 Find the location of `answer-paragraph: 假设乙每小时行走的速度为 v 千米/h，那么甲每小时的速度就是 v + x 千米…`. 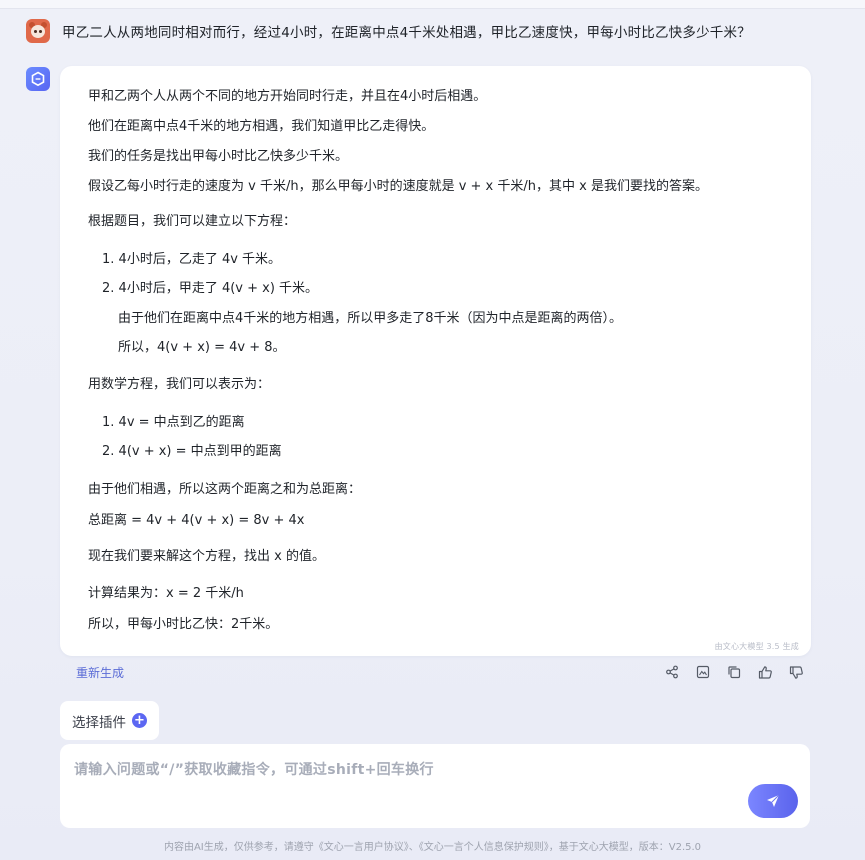

answer-paragraph: 假设乙每小时行走的速度为 v 千米/h，那么甲每小时的速度就是 v + x 千米… is located at coordinates (398, 186).